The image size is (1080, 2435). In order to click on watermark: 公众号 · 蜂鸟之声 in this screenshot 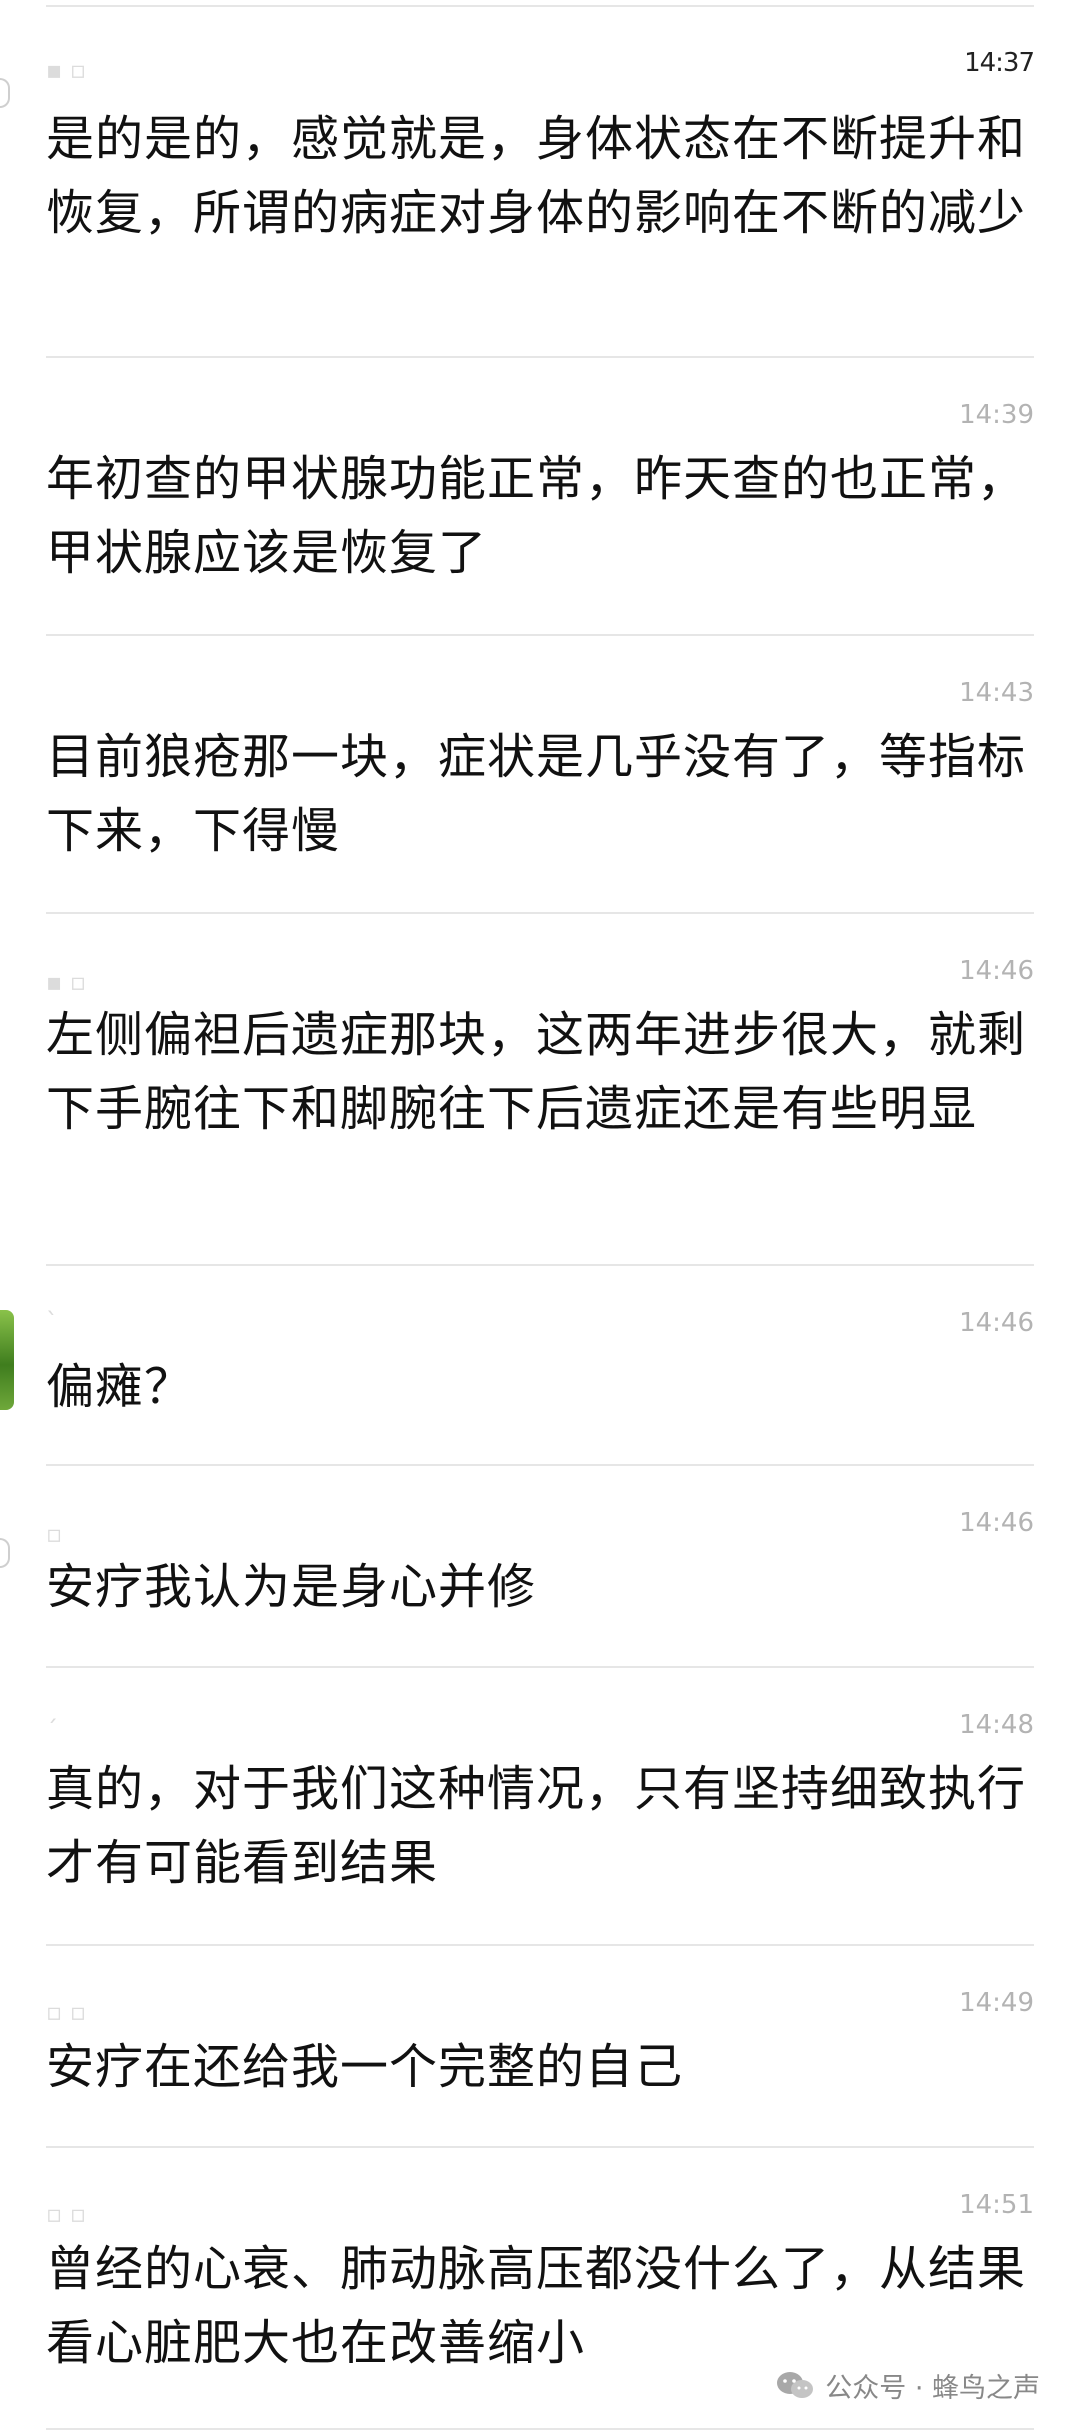, I will do `click(907, 2385)`.